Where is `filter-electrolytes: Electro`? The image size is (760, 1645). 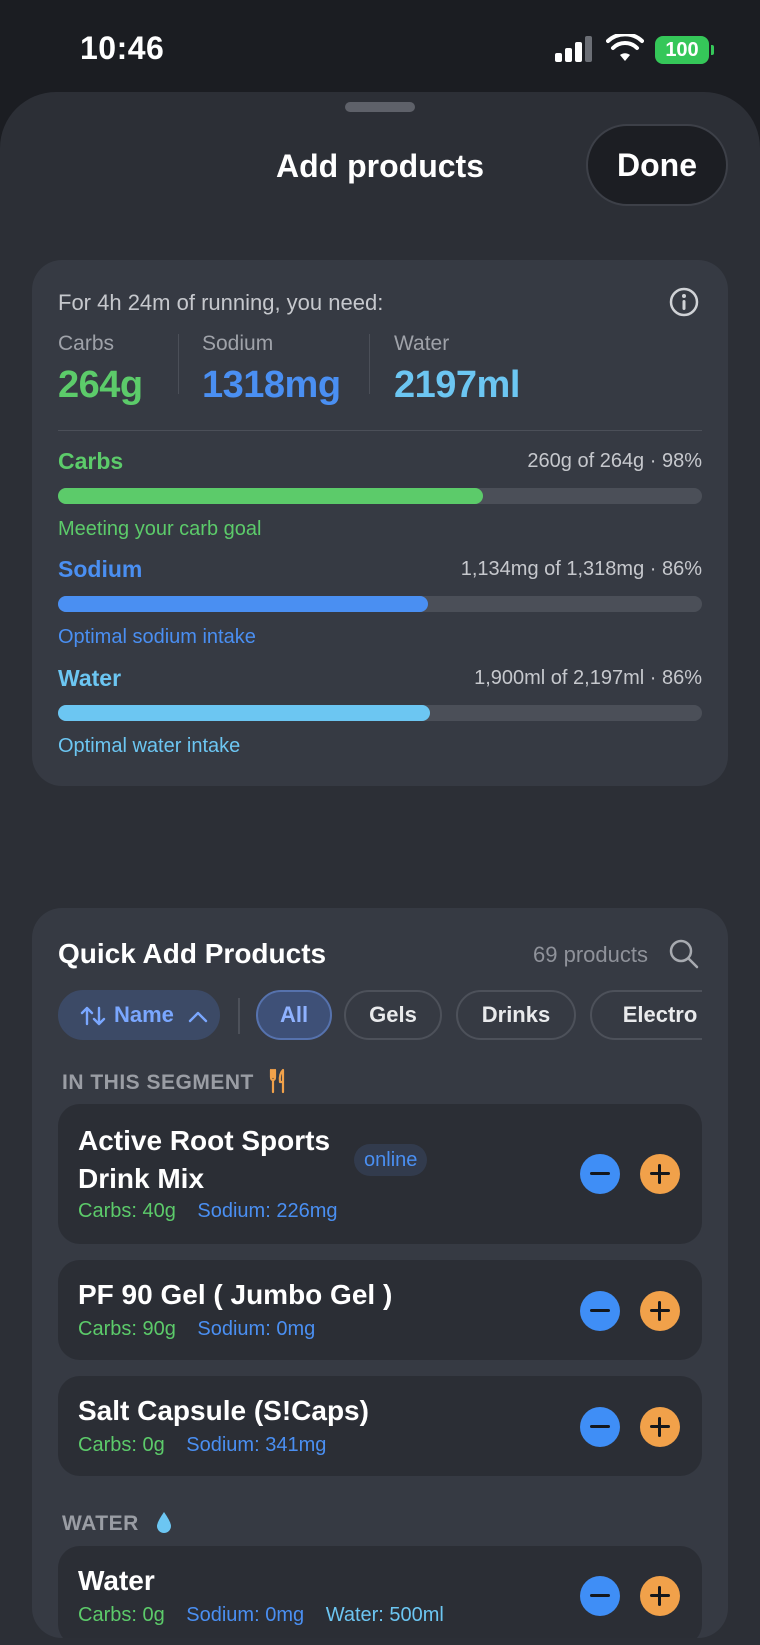 filter-electrolytes: Electro is located at coordinates (646, 1015).